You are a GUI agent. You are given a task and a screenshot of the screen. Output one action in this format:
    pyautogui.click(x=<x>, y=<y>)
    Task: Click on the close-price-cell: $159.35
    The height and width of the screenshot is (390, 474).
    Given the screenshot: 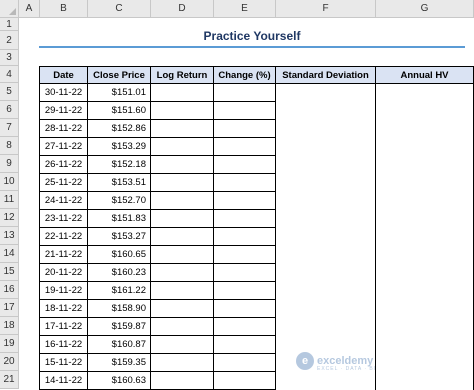 What is the action you would take?
    pyautogui.click(x=119, y=362)
    